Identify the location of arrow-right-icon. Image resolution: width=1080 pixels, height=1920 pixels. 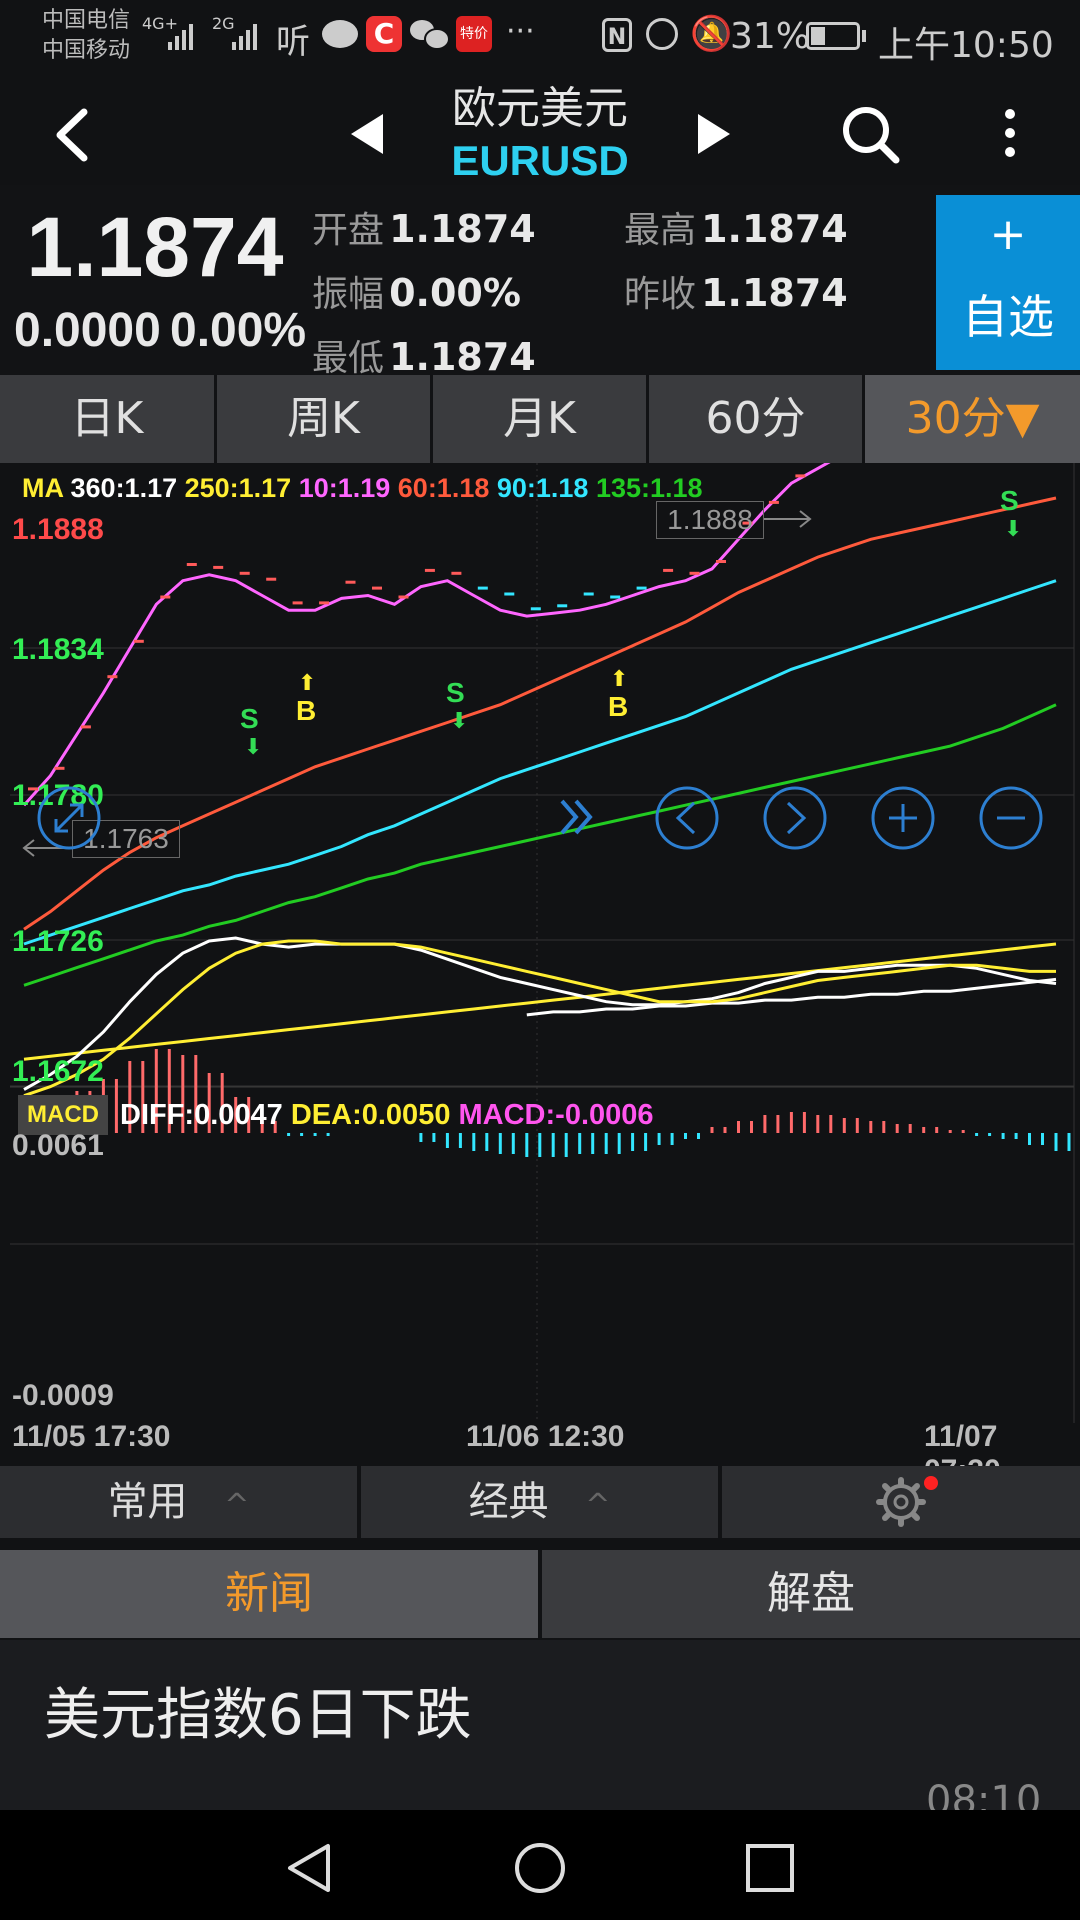
(788, 519).